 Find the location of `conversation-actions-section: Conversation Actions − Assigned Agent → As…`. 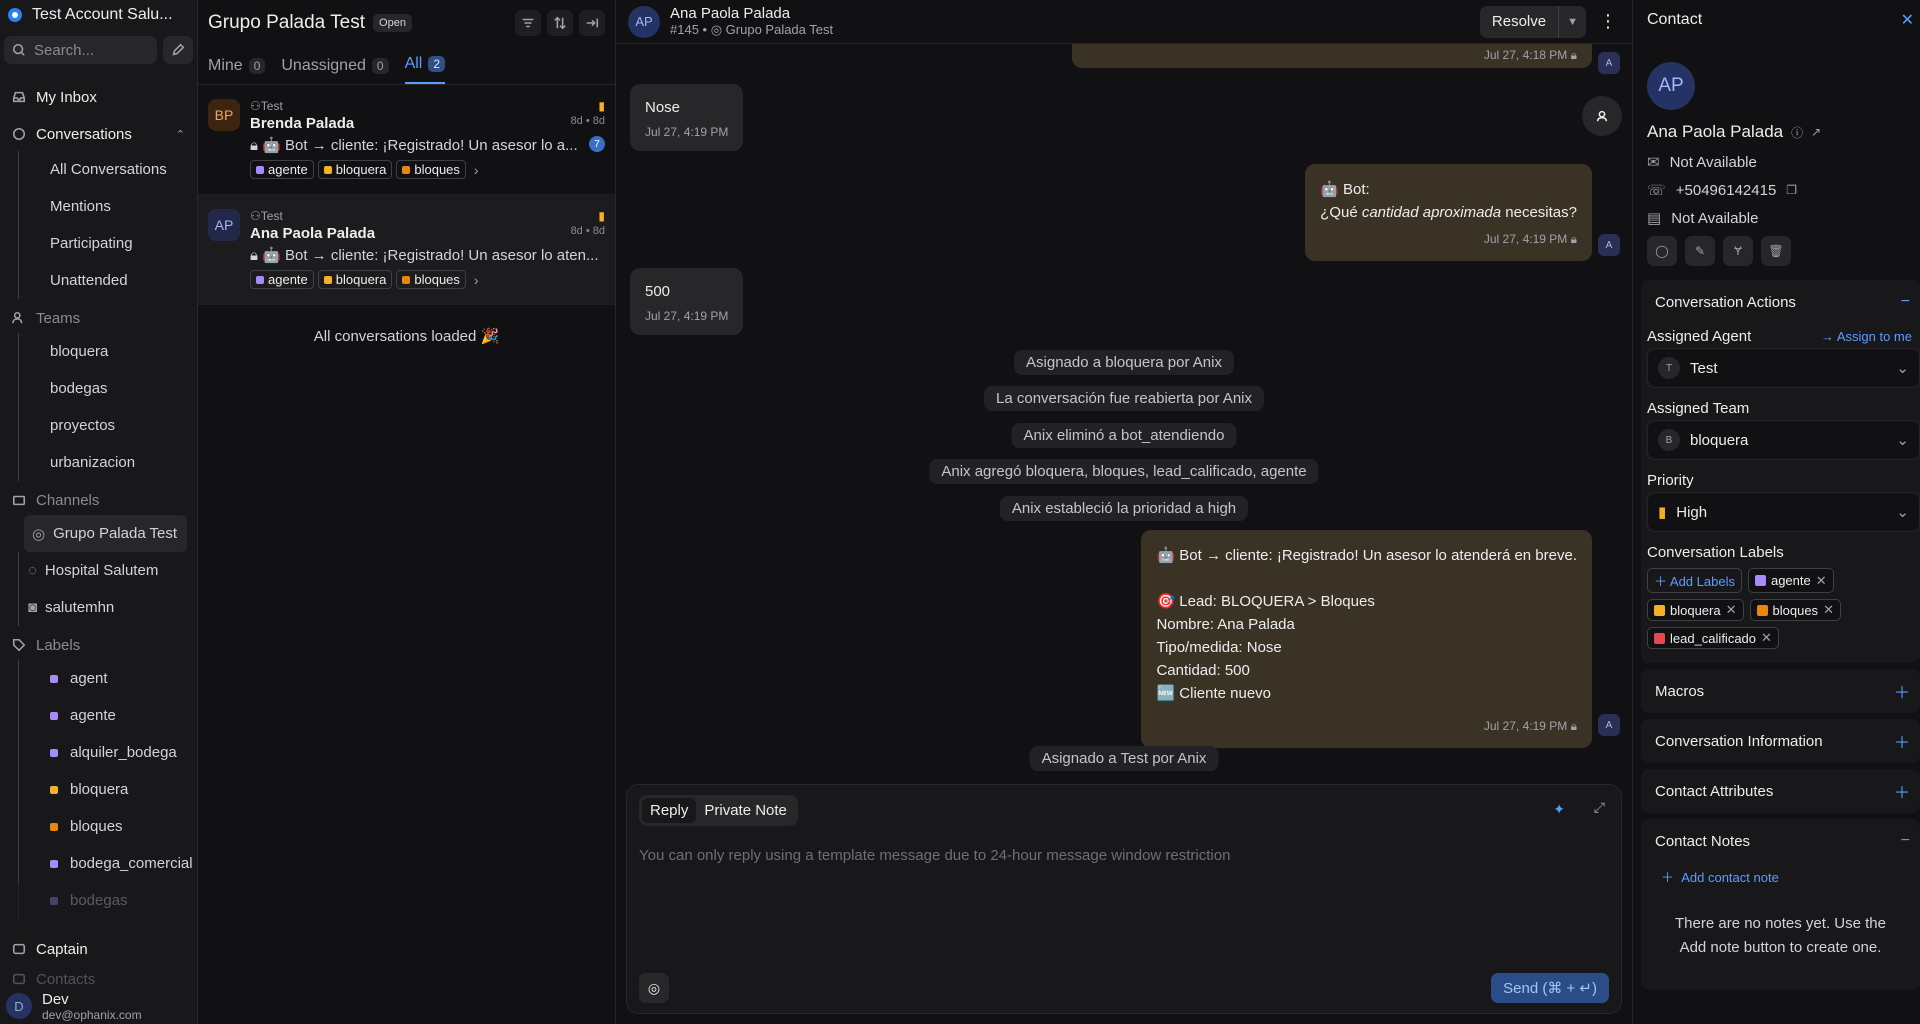

conversation-actions-section: Conversation Actions − Assigned Agent → As… is located at coordinates (1780, 471).